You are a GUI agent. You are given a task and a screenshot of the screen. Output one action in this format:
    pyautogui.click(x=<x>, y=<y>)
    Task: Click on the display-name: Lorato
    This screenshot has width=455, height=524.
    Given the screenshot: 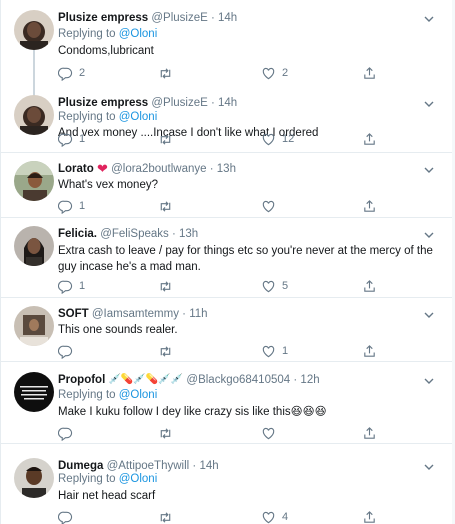 What is the action you would take?
    pyautogui.click(x=76, y=169)
    